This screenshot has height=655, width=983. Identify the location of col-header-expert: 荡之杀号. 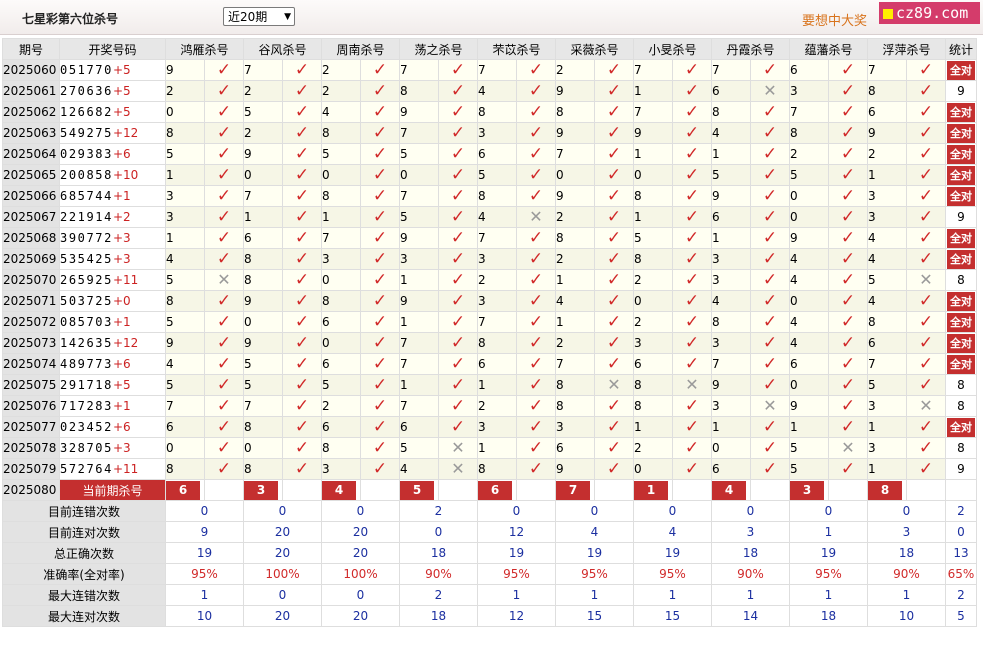
(438, 49).